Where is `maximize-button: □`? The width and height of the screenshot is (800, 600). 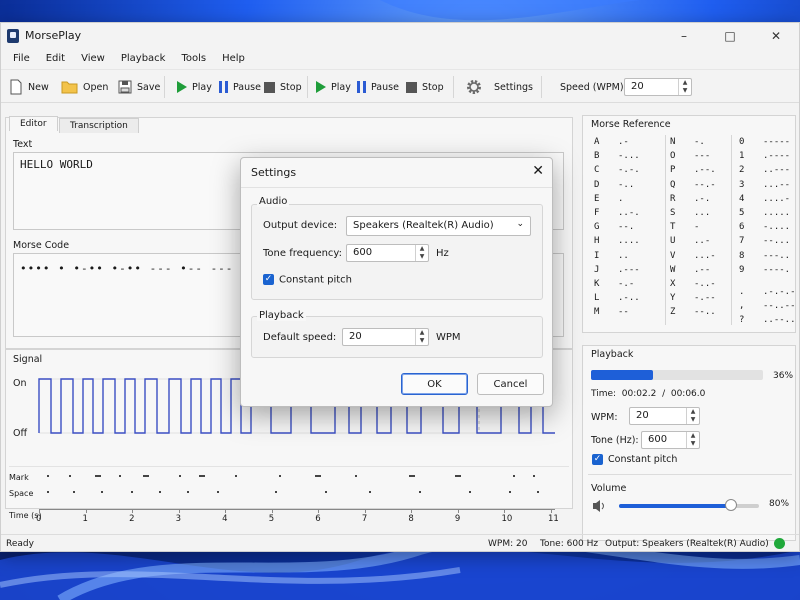 maximize-button: □ is located at coordinates (730, 36).